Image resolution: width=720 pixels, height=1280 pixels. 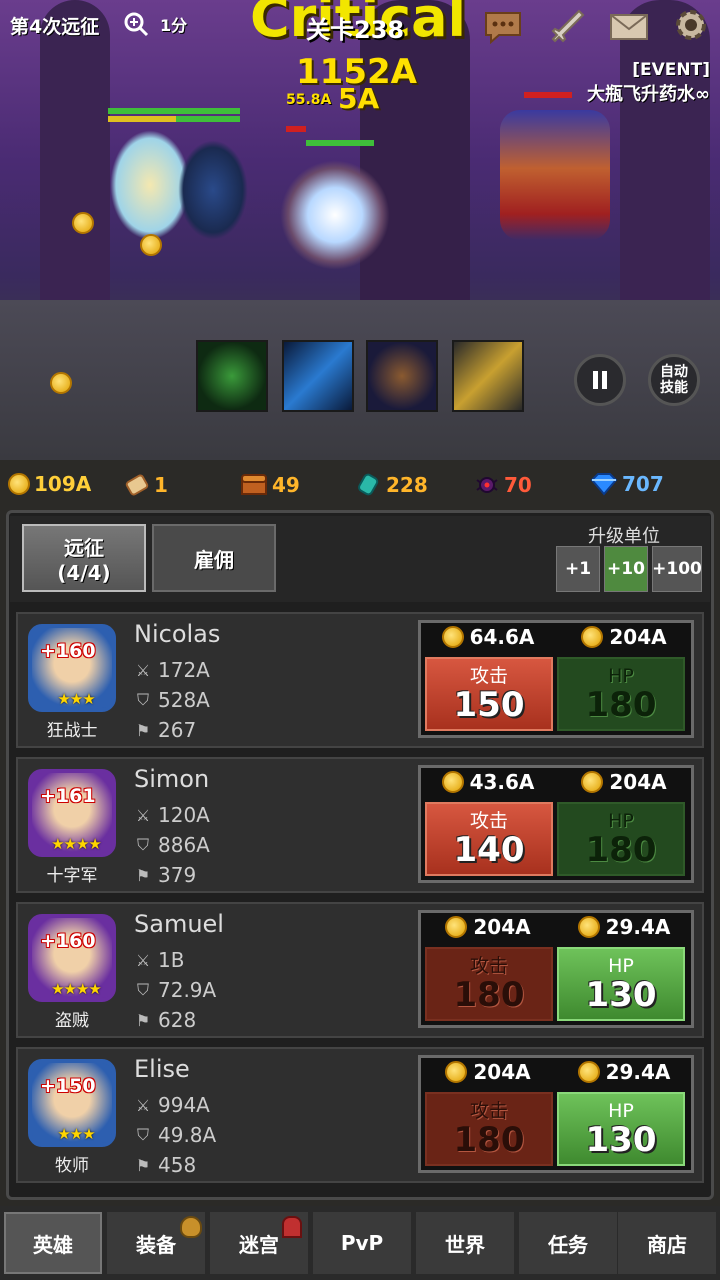 I want to click on resource-gem: 228, so click(x=392, y=485).